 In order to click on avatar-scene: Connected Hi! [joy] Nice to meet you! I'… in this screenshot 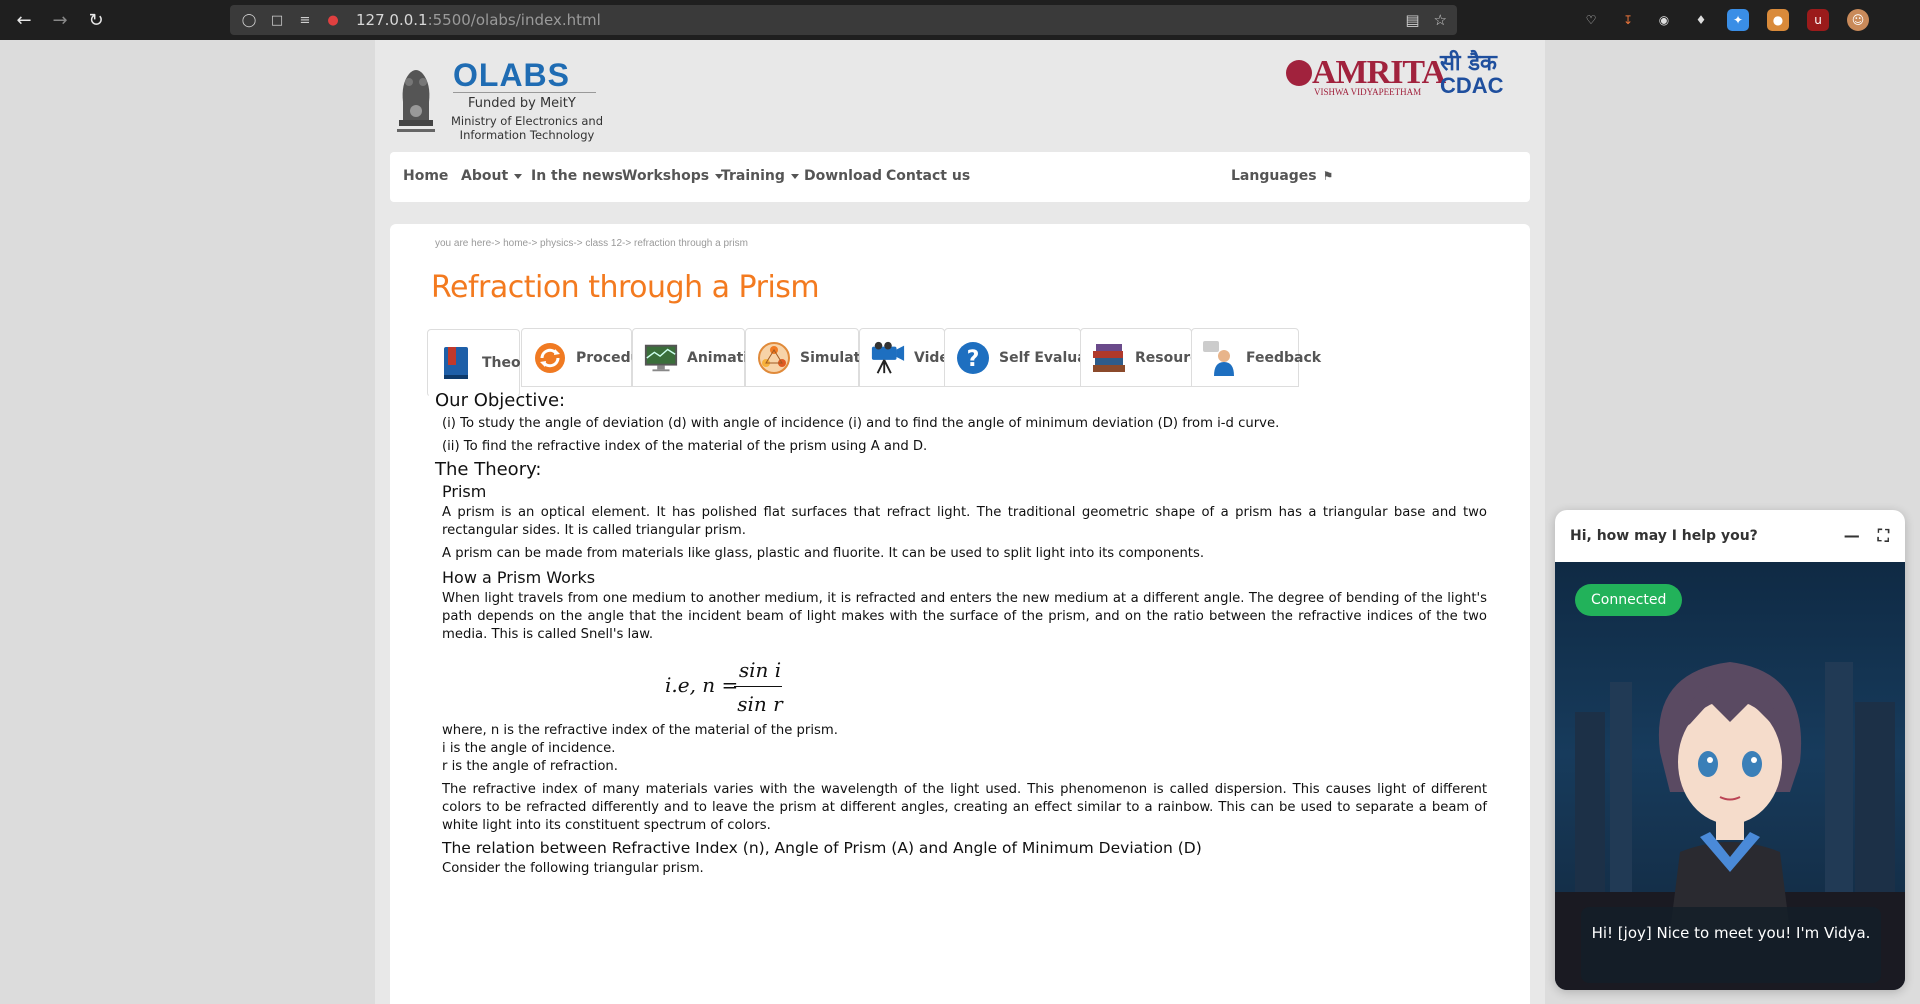, I will do `click(1730, 776)`.